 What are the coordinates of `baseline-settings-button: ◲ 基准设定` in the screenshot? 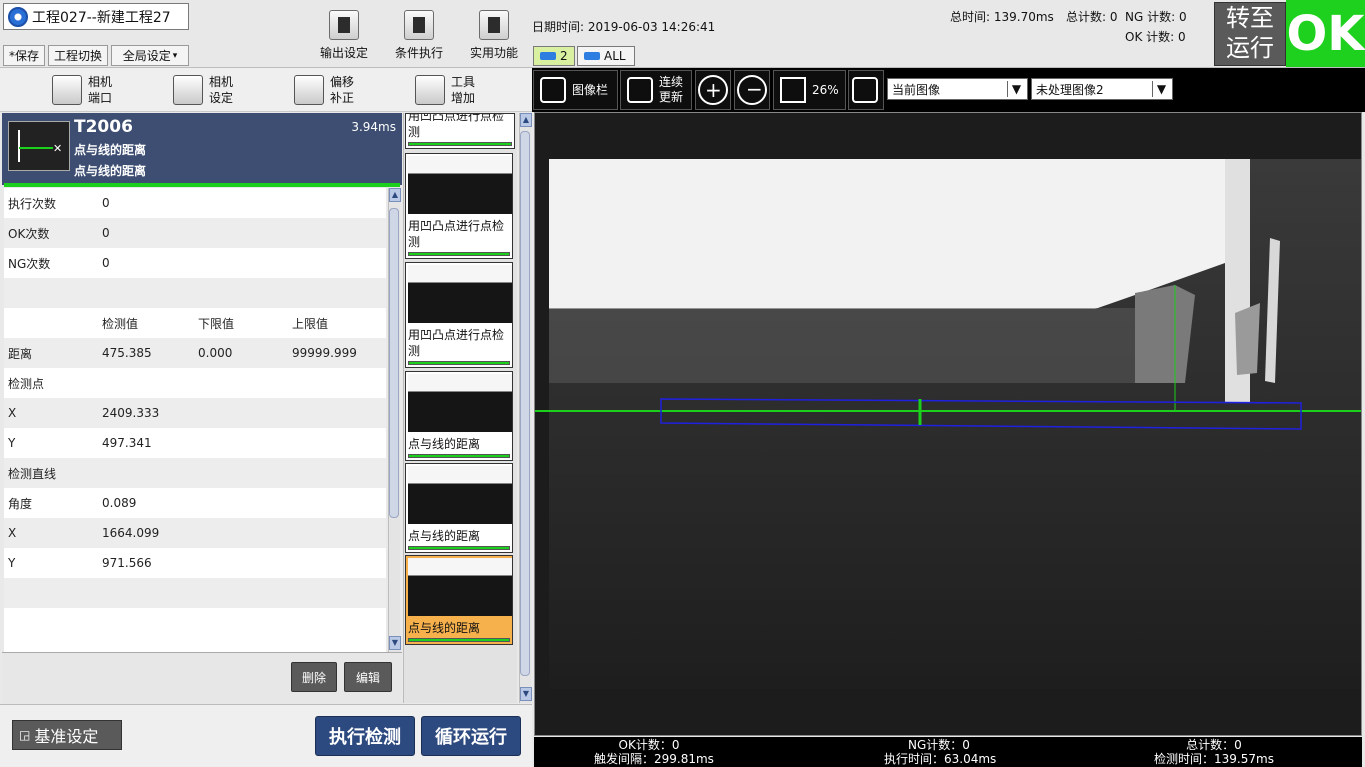 It's located at (67, 735).